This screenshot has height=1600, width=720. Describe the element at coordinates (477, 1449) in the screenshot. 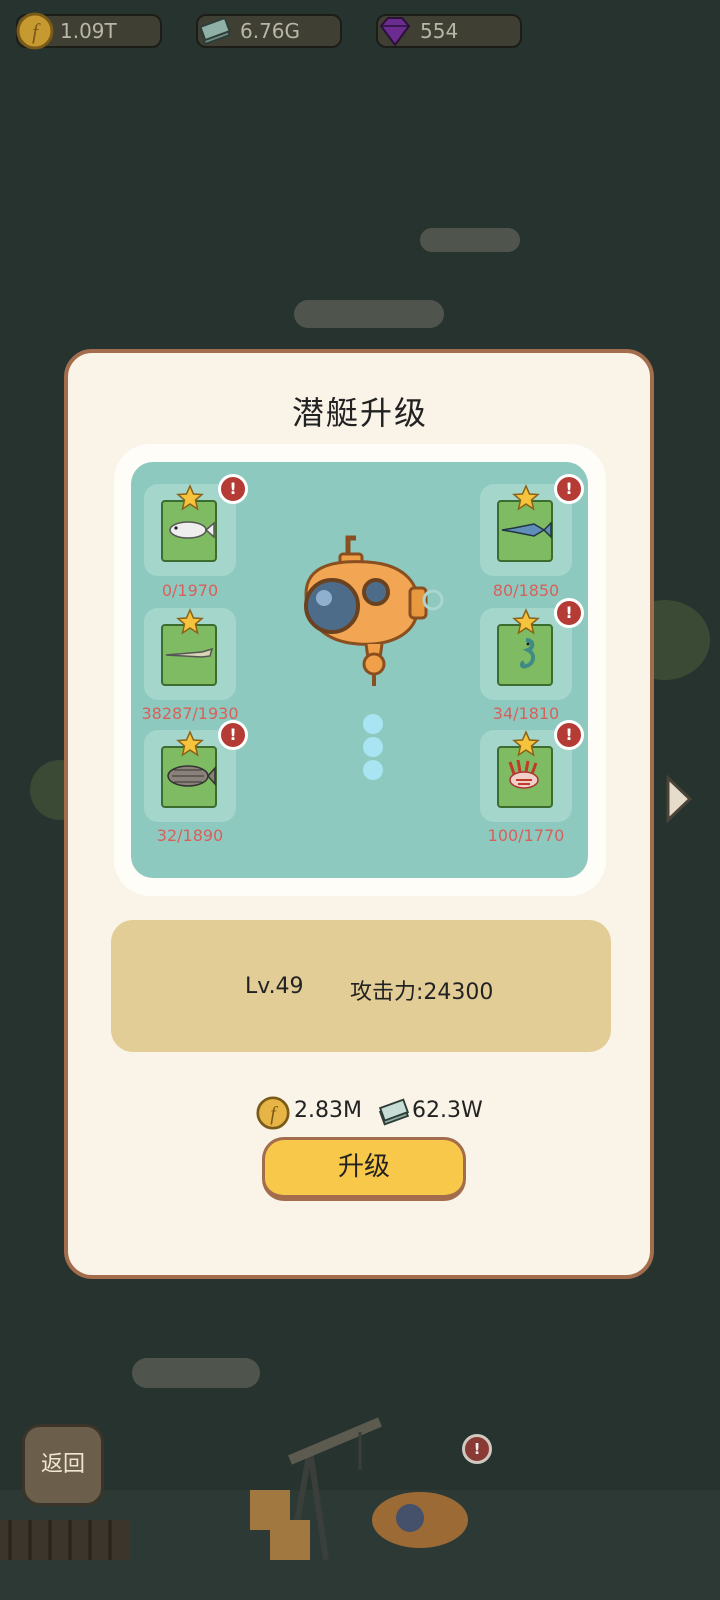

I see `upgrade-indicator-badge: !` at that location.